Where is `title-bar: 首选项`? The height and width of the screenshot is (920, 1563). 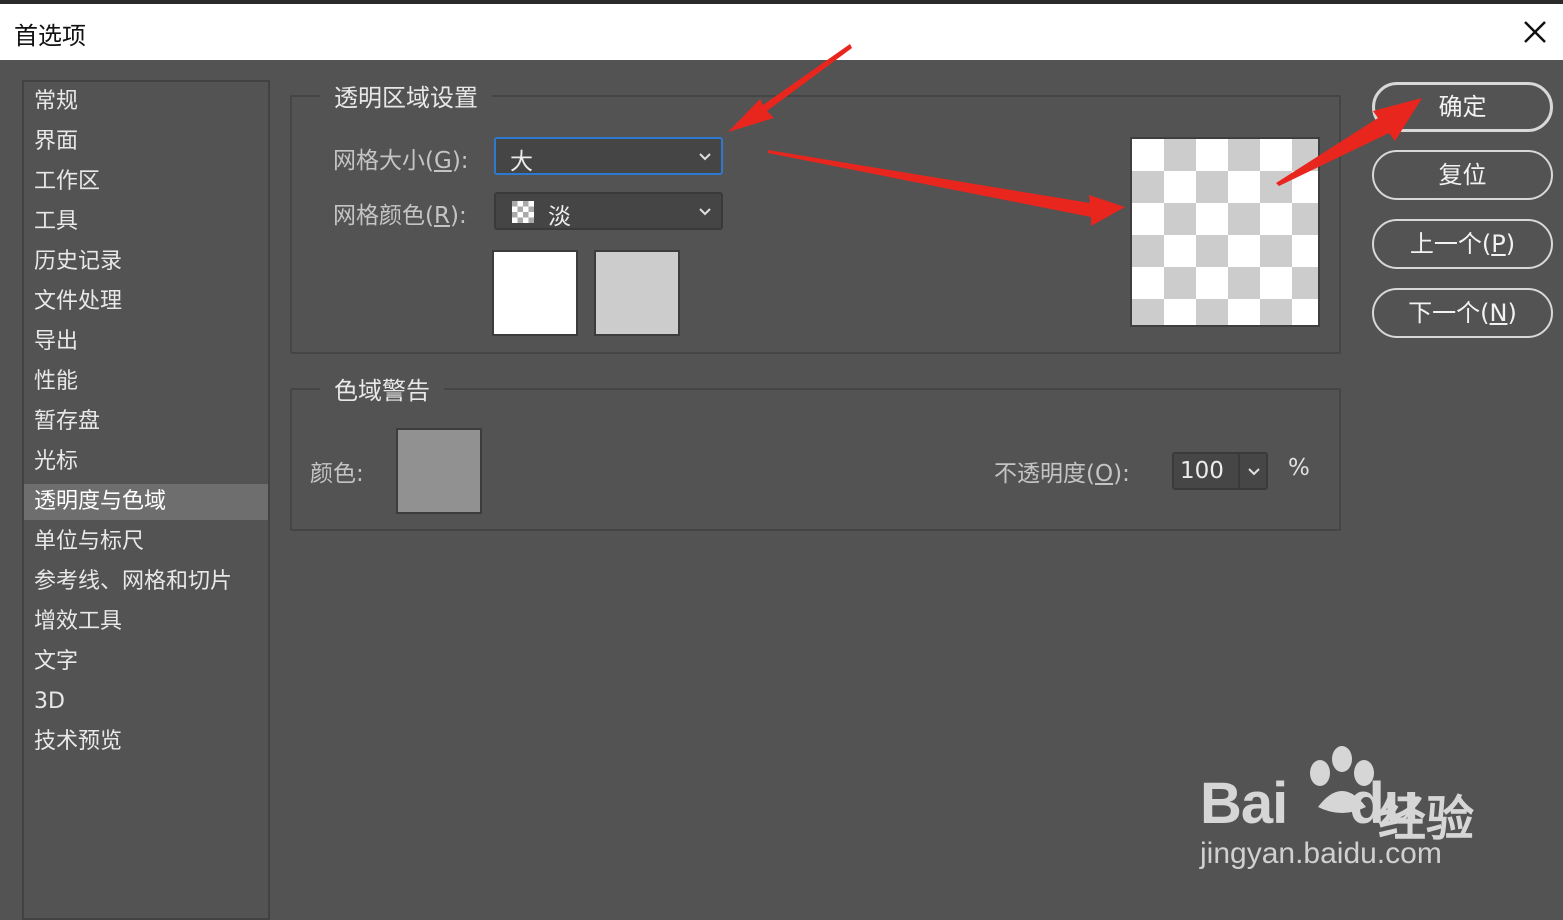
title-bar: 首选项 is located at coordinates (781, 30).